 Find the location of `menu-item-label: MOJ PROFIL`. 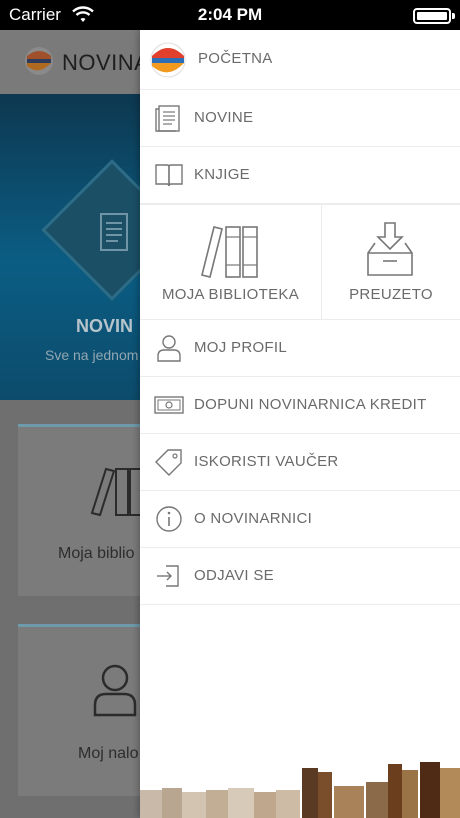

menu-item-label: MOJ PROFIL is located at coordinates (241, 347).